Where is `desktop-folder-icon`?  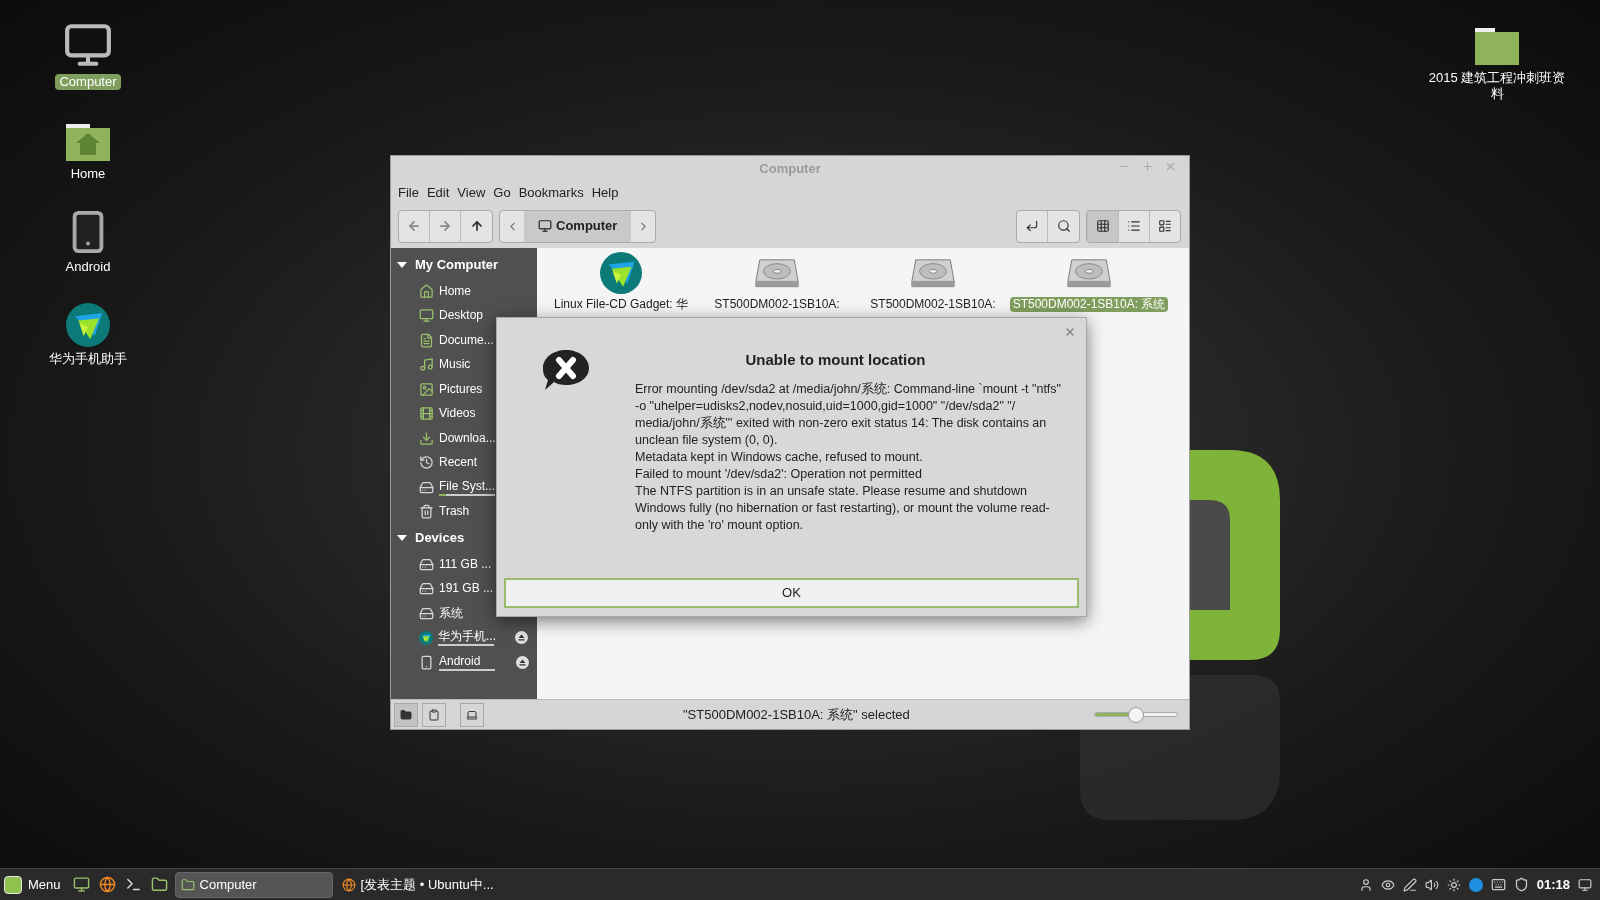
desktop-folder-icon is located at coordinates (426, 316).